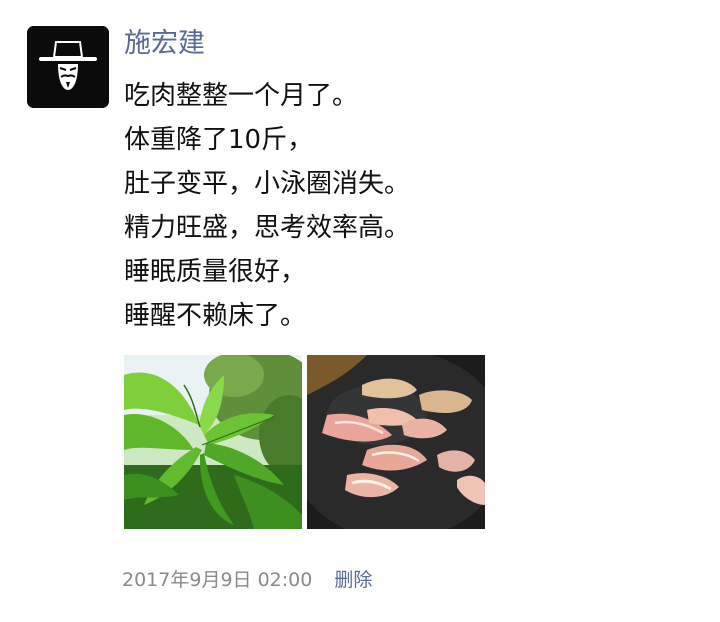 The width and height of the screenshot is (720, 622). Describe the element at coordinates (267, 228) in the screenshot. I see `post-line: 精力旺盛，思考效率高。` at that location.